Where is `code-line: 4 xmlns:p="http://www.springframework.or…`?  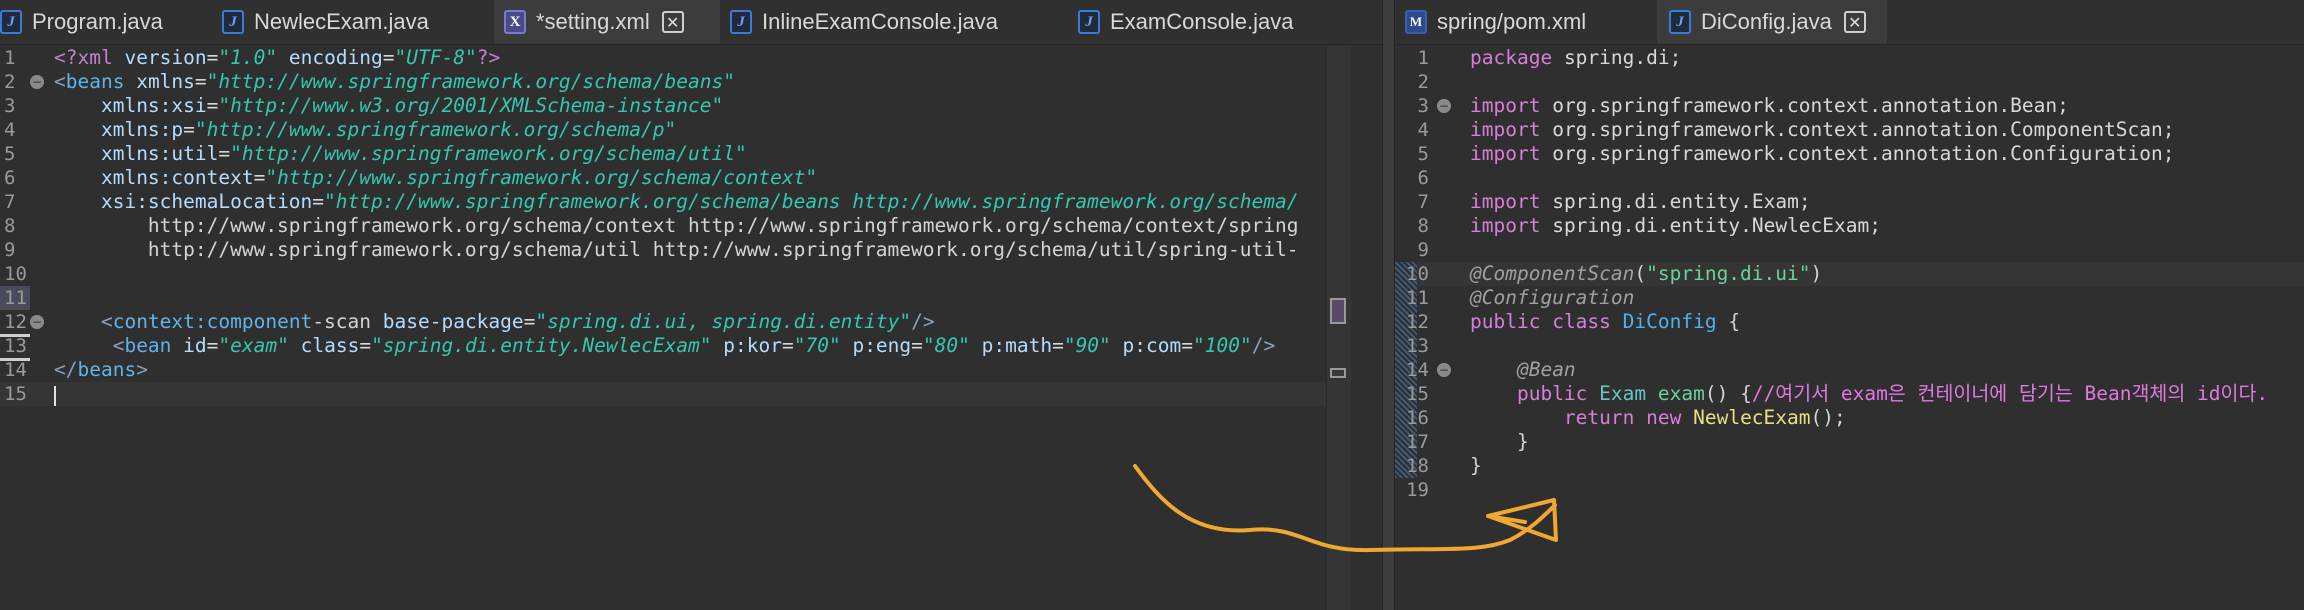 code-line: 4 xmlns:p="http://www.springframework.or… is located at coordinates (691, 130).